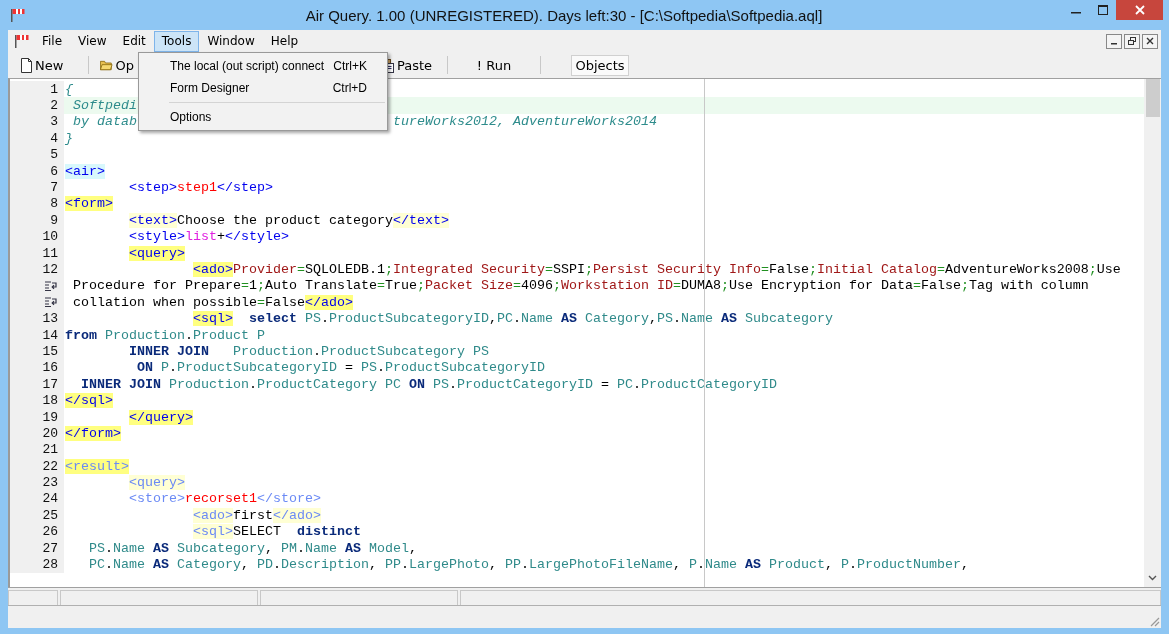 The width and height of the screenshot is (1169, 634). Describe the element at coordinates (50, 401) in the screenshot. I see `line-number: 18` at that location.